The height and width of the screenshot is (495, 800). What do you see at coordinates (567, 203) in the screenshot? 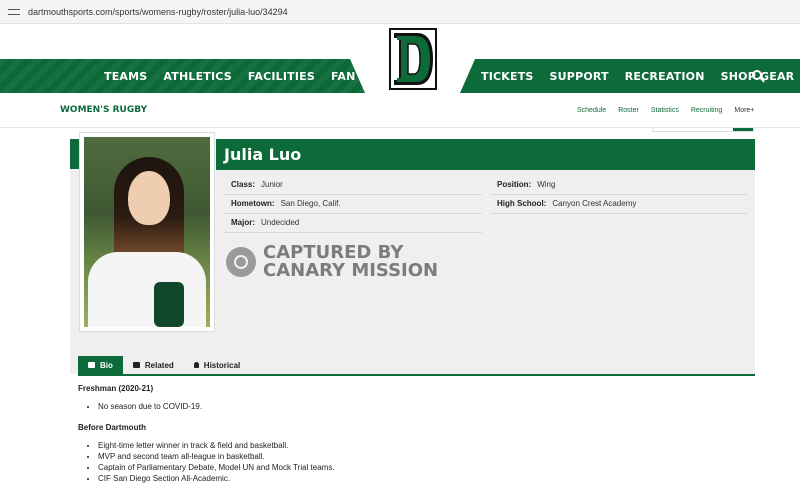
I see `field-high-school: High School: Canyon Crest Academy` at bounding box center [567, 203].